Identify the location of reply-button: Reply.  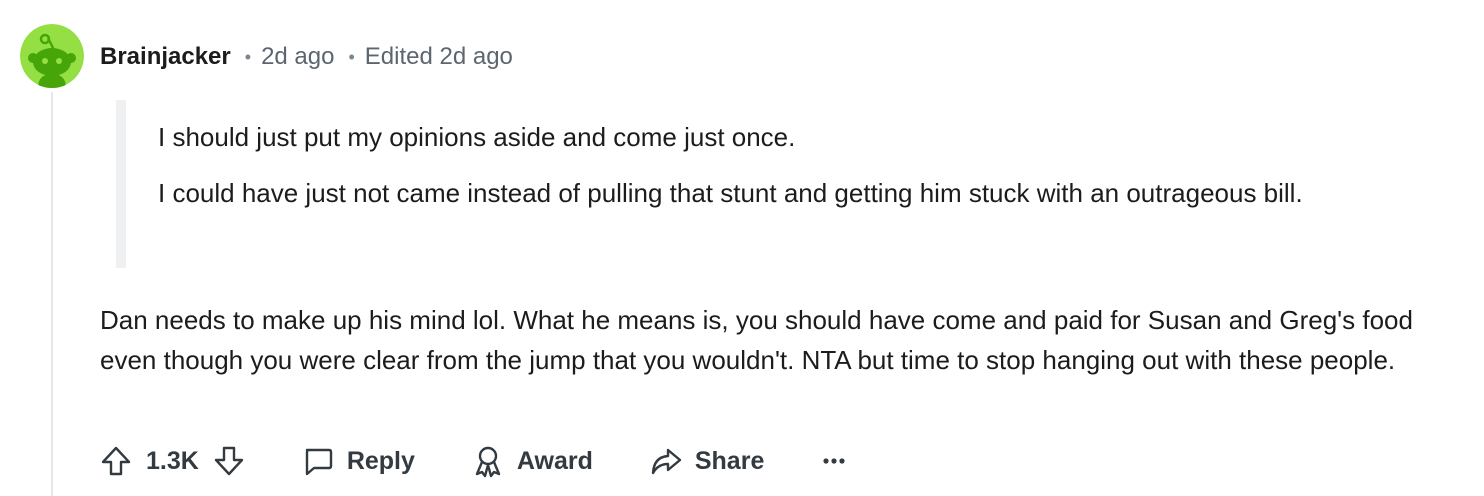
(358, 461).